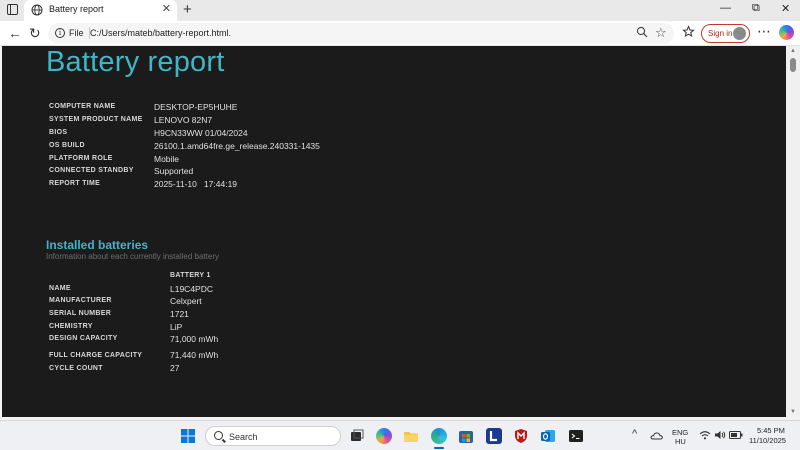 This screenshot has width=800, height=450. Describe the element at coordinates (58, 132) in the screenshot. I see `info-label: BIOS` at that location.